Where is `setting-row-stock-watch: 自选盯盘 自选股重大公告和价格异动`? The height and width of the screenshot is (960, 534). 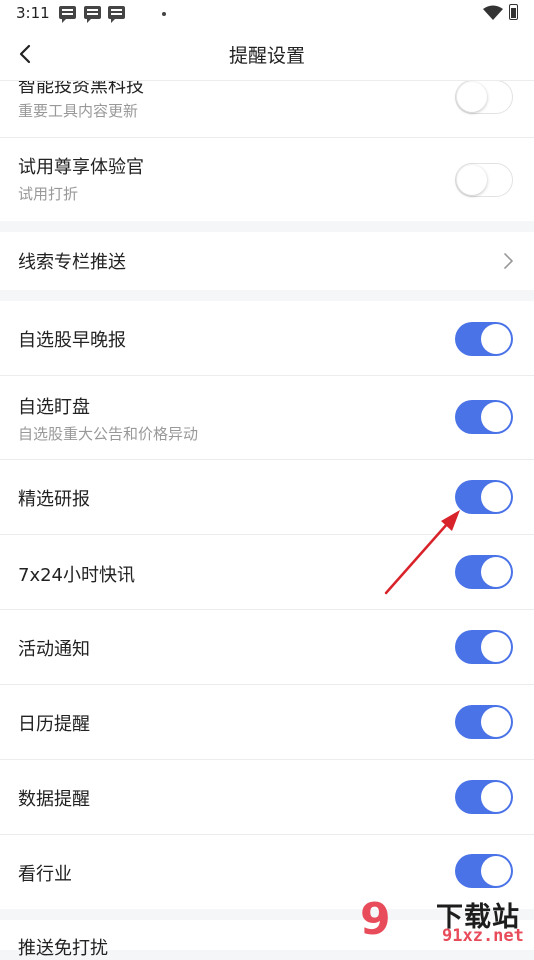
setting-row-stock-watch: 自选盯盘 自选股重大公告和价格异动 is located at coordinates (267, 418).